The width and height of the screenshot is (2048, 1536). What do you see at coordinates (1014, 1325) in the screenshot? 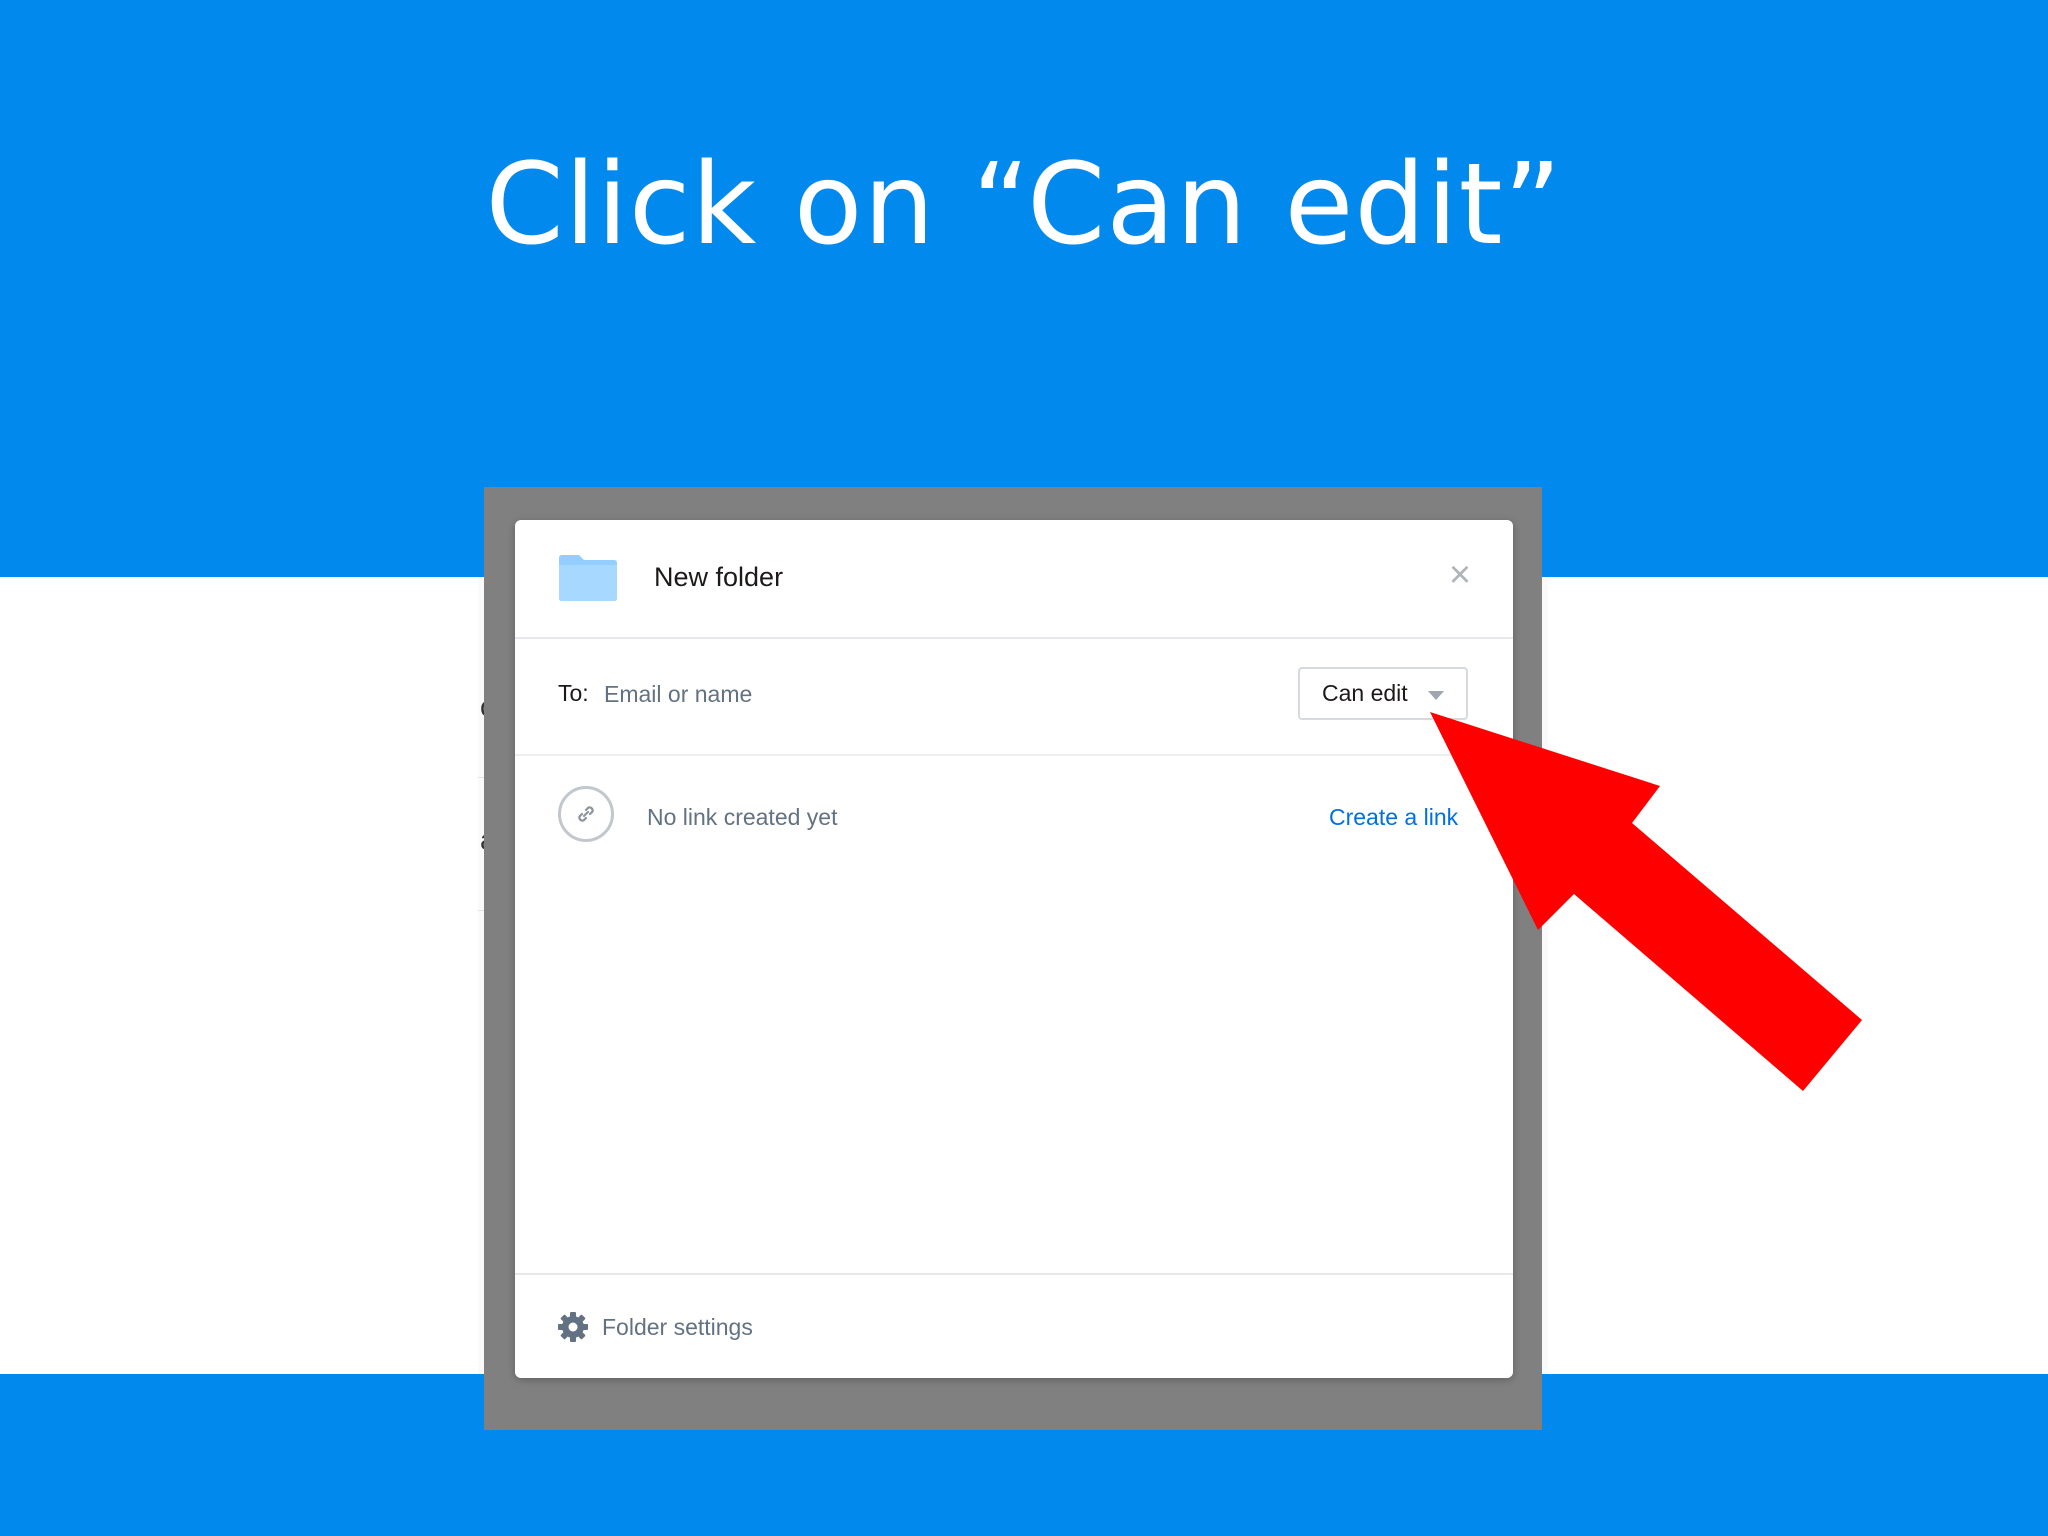
I see `dialog-footer: Folder settings` at bounding box center [1014, 1325].